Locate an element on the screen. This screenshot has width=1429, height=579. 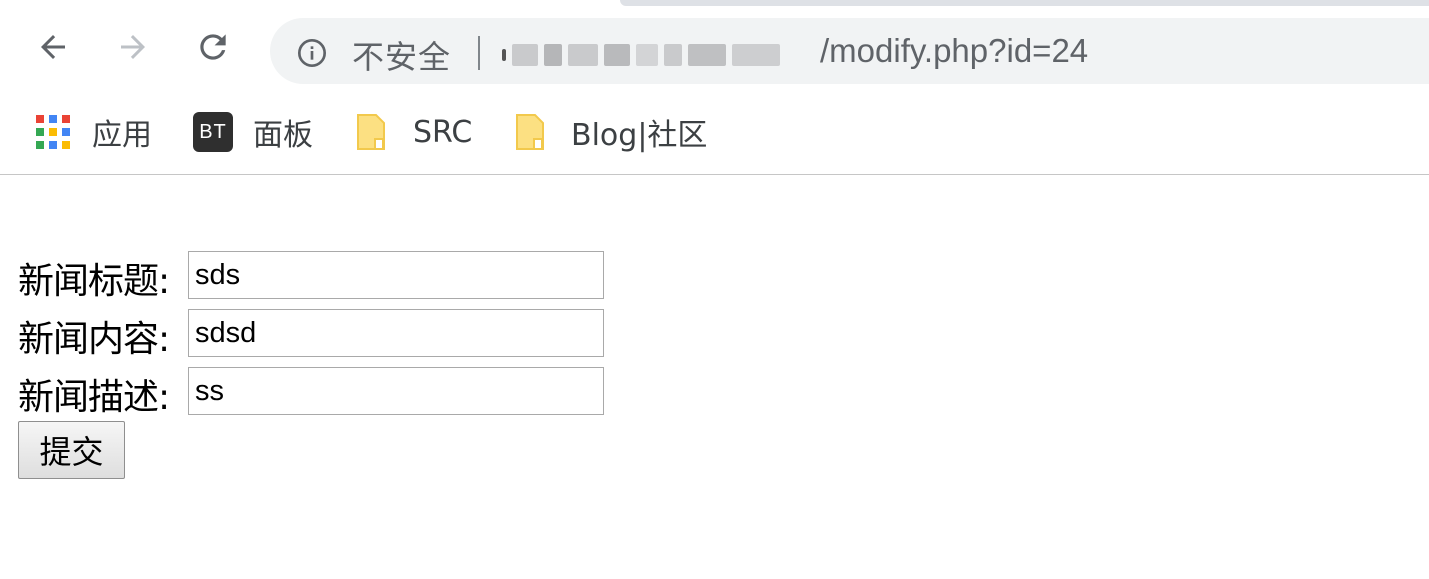
bookmarks-bar: 应用 BT 面板 SRC Blog|社区 is located at coordinates (714, 136).